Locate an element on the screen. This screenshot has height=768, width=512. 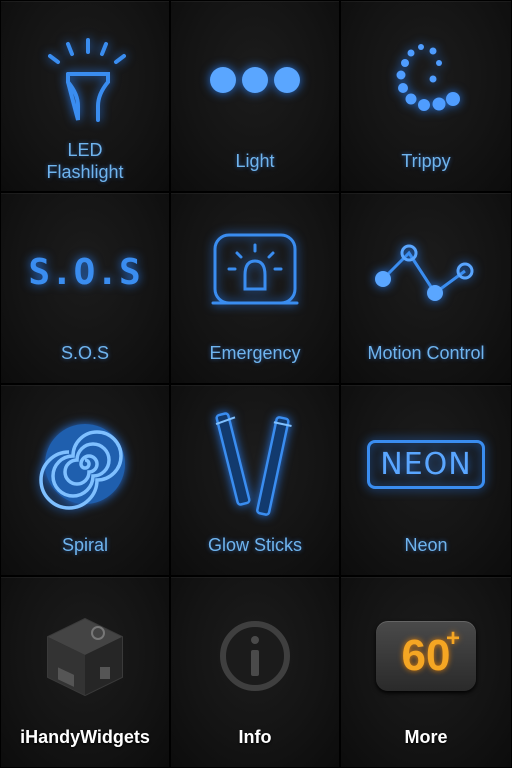
tile-label: Neon is located at coordinates (426, 545).